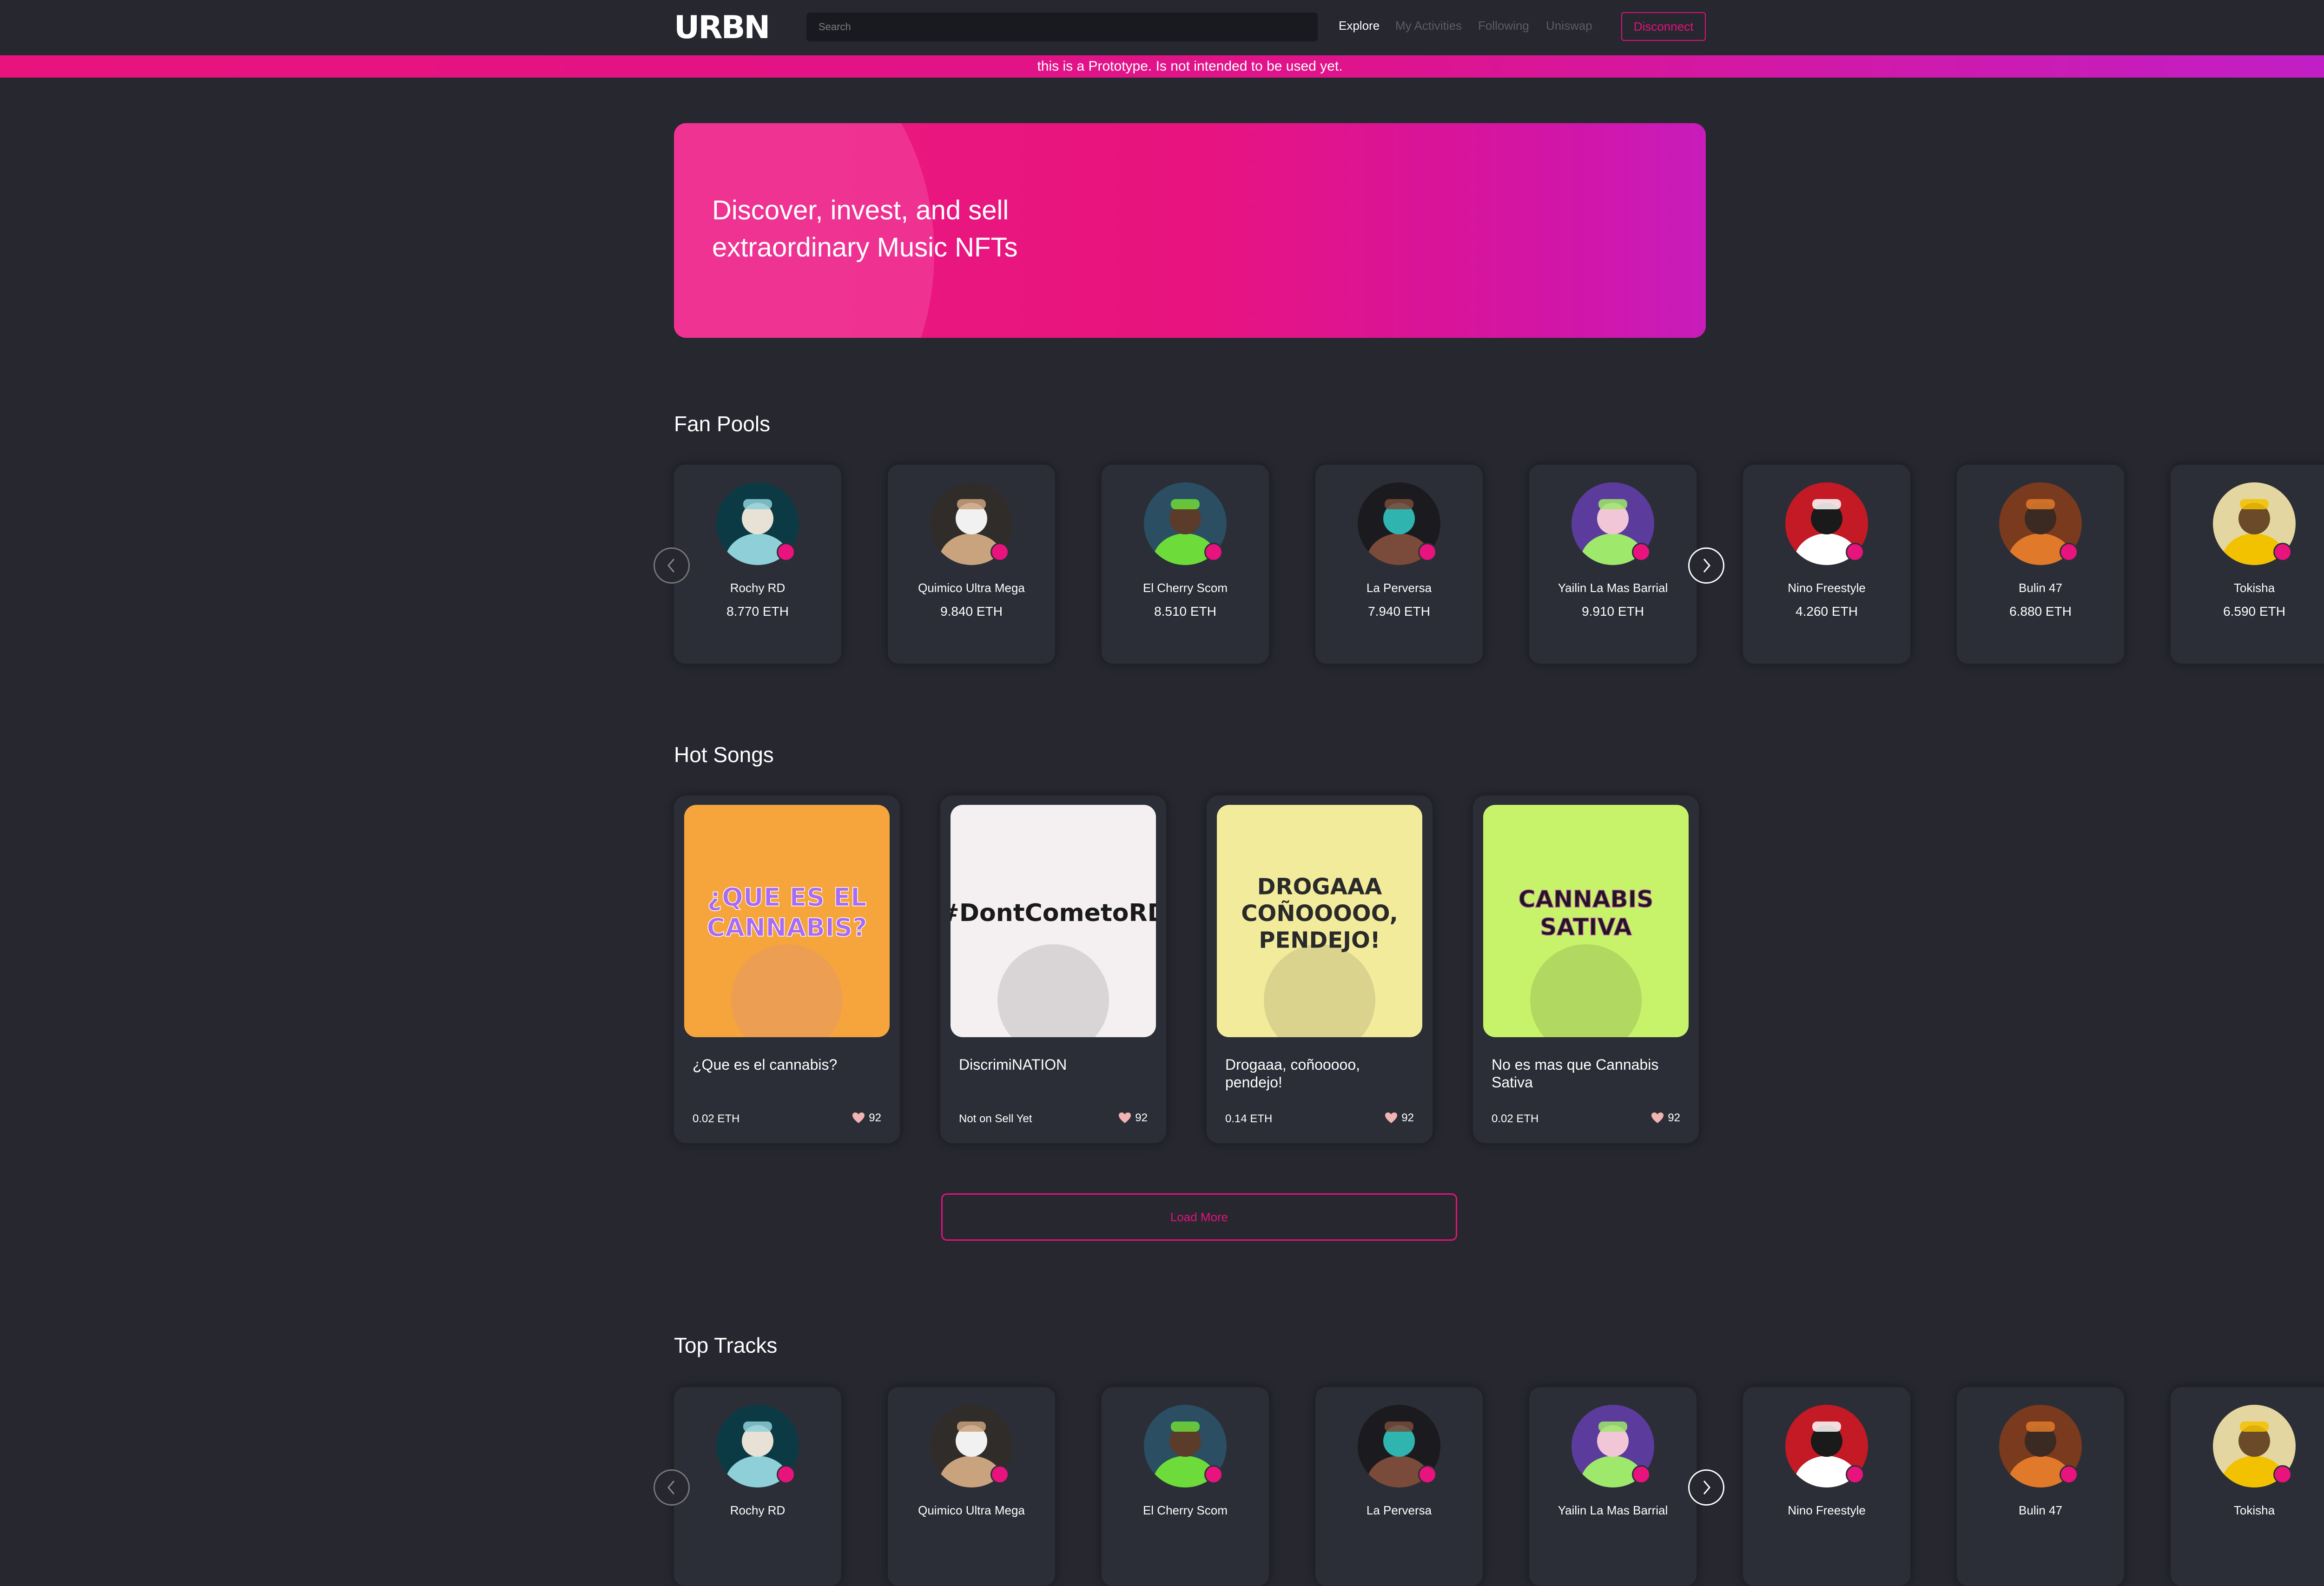 The width and height of the screenshot is (2324, 1586). I want to click on load-more-button: Load More, so click(1199, 1217).